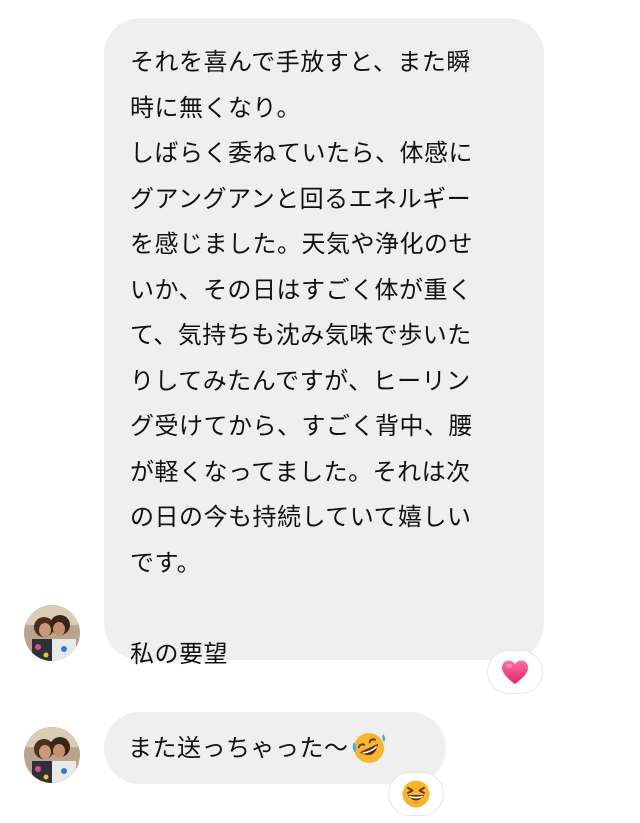 The height and width of the screenshot is (823, 640). I want to click on heart-icon, so click(515, 672).